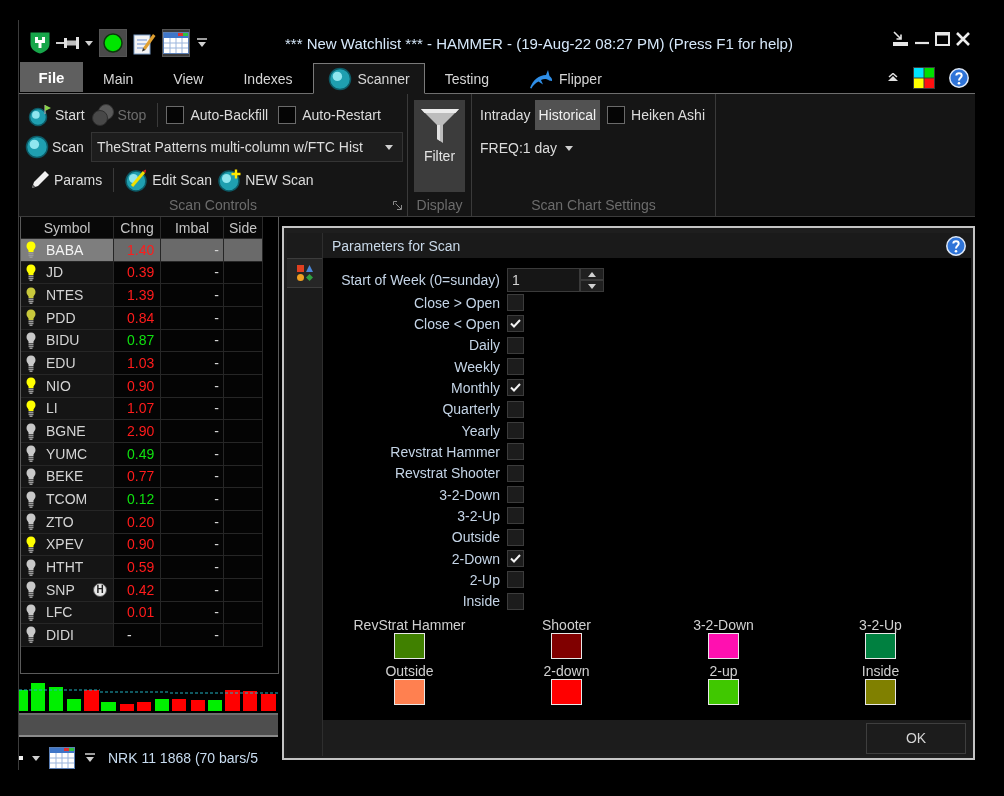 The height and width of the screenshot is (796, 1004). Describe the element at coordinates (567, 115) in the screenshot. I see `mode-button: Historical` at that location.